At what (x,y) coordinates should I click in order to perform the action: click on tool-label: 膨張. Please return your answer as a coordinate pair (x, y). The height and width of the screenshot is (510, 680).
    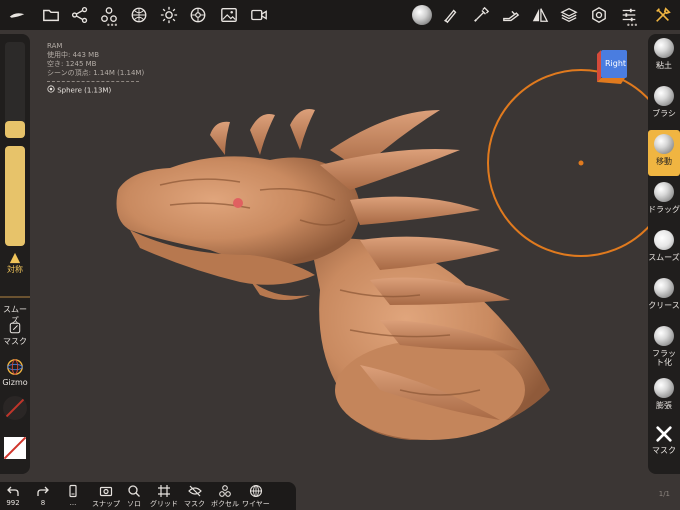
    Looking at the image, I should click on (664, 405).